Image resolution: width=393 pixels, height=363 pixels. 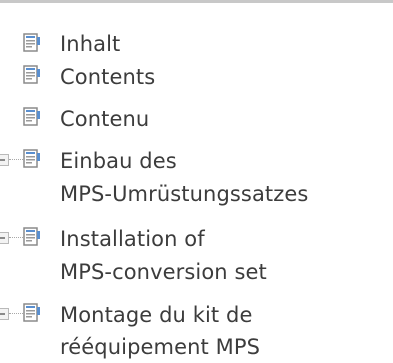 What do you see at coordinates (196, 78) in the screenshot?
I see `tree-item-contents: Contents` at bounding box center [196, 78].